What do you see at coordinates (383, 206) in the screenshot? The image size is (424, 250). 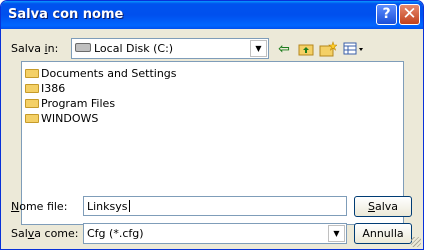 I see `save-button: Salva` at bounding box center [383, 206].